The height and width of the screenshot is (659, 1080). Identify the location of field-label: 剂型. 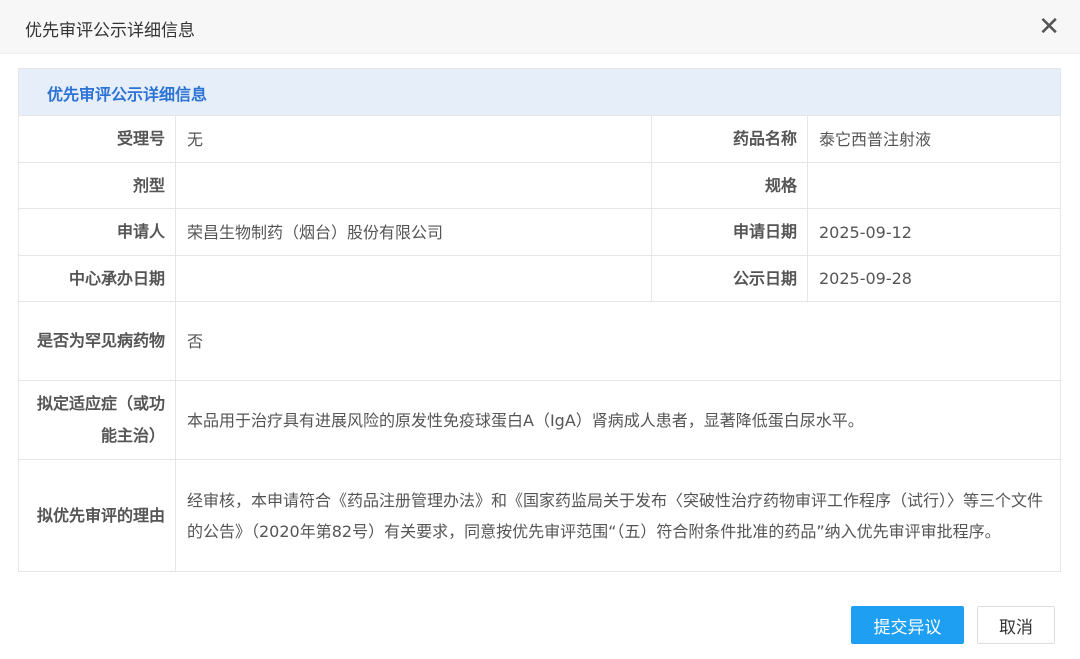
(97, 185).